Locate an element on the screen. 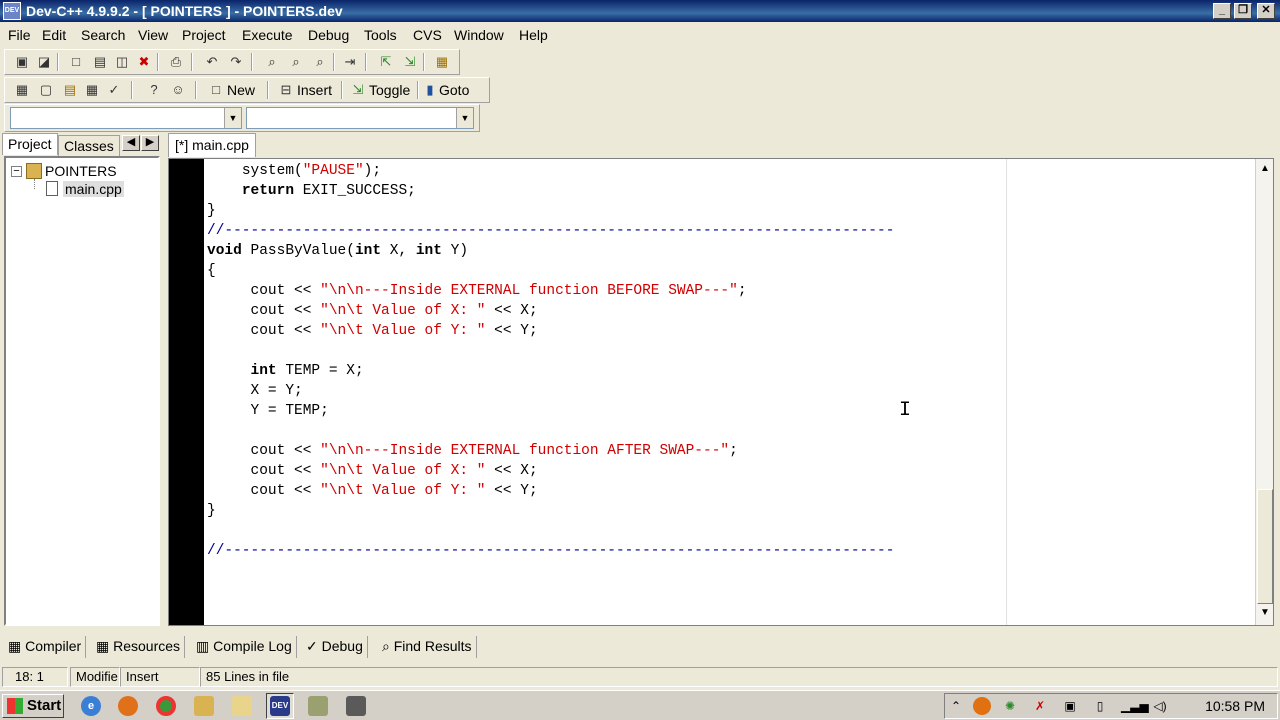 Image resolution: width=1280 pixels, height=720 pixels. tray-device-icon: ▯ is located at coordinates (1100, 706).